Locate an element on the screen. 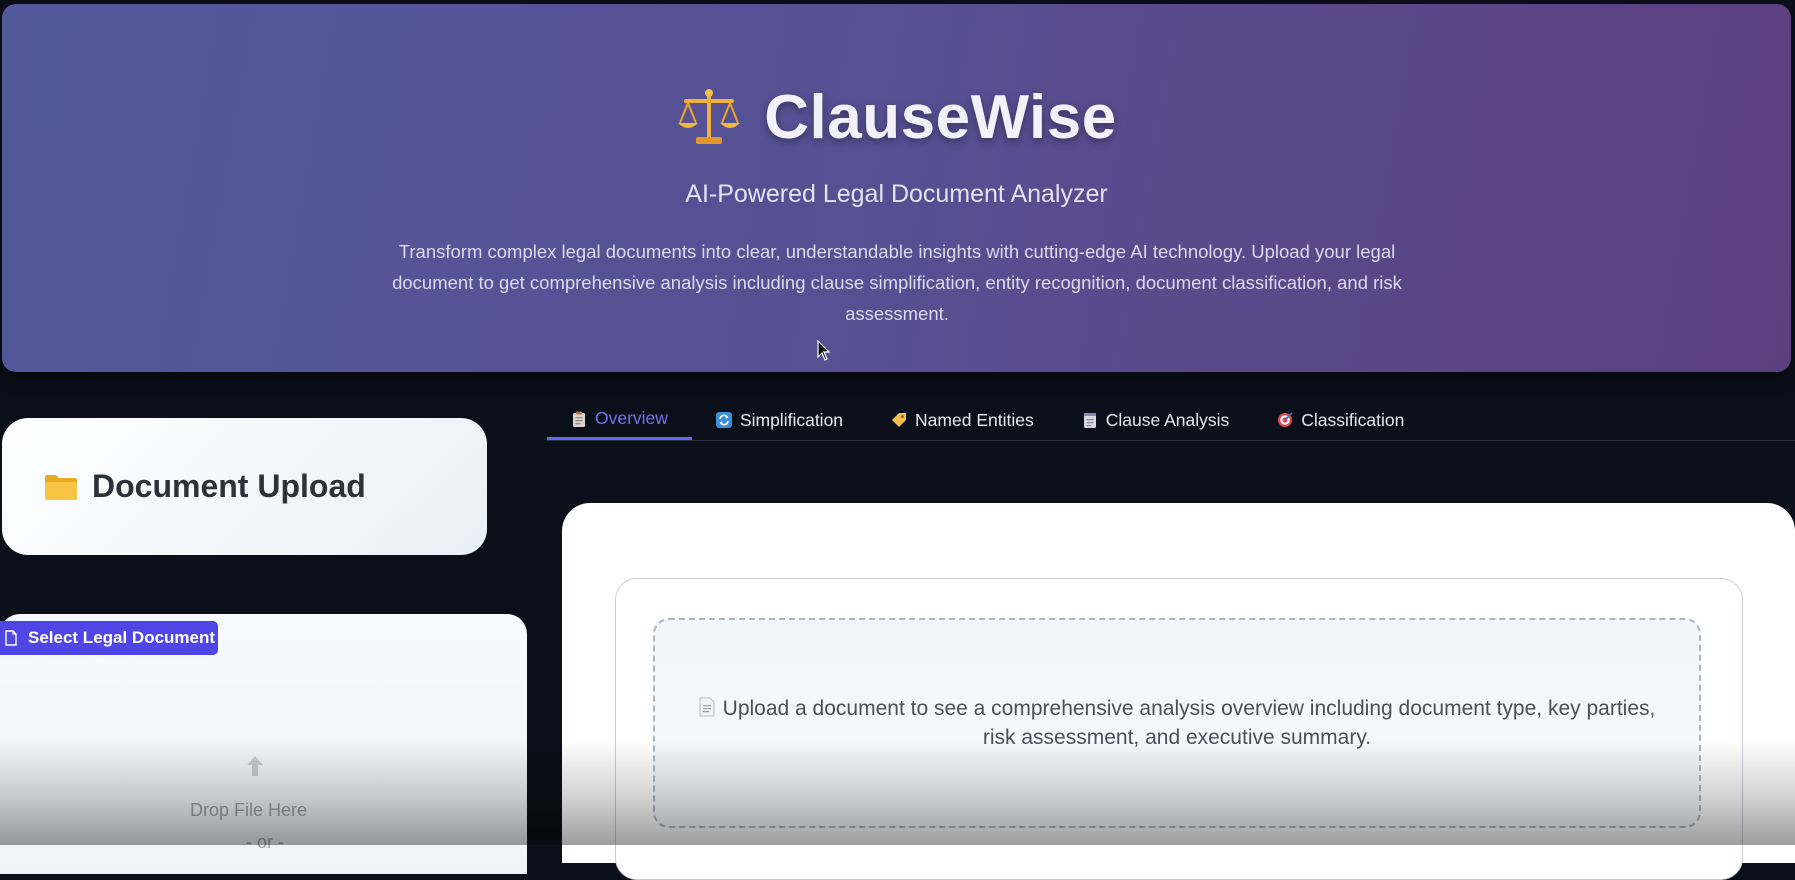  upload-arrow-icon is located at coordinates (255, 766).